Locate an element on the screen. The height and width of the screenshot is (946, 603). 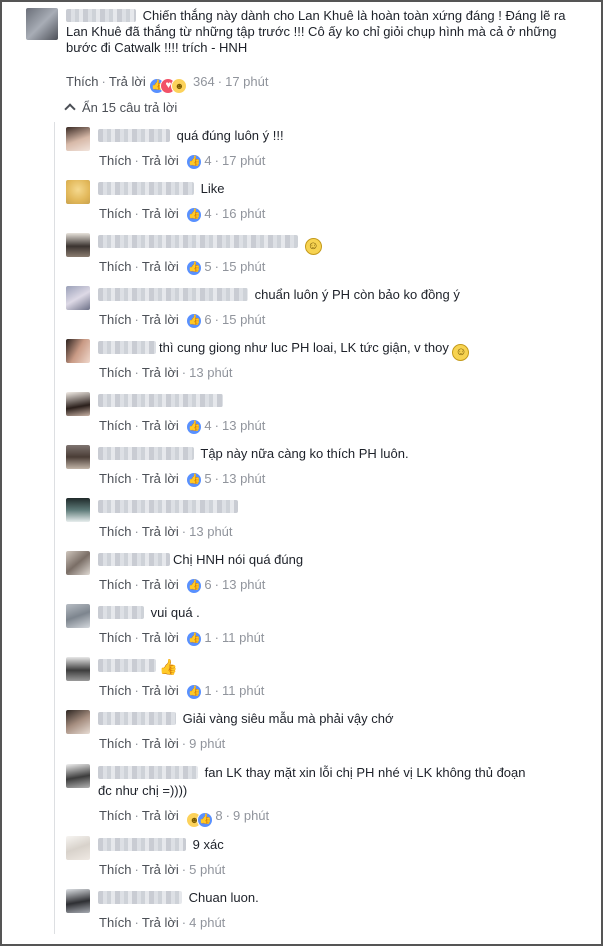
reaction-count: 364 is located at coordinates (204, 81).